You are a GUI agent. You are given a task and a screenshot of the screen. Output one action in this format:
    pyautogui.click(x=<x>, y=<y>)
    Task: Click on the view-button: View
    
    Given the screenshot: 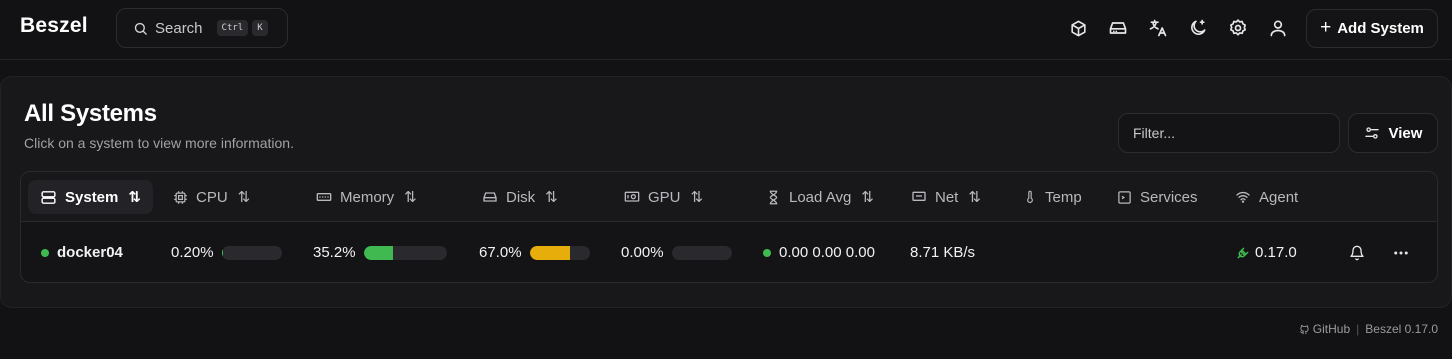 What is the action you would take?
    pyautogui.click(x=1393, y=133)
    